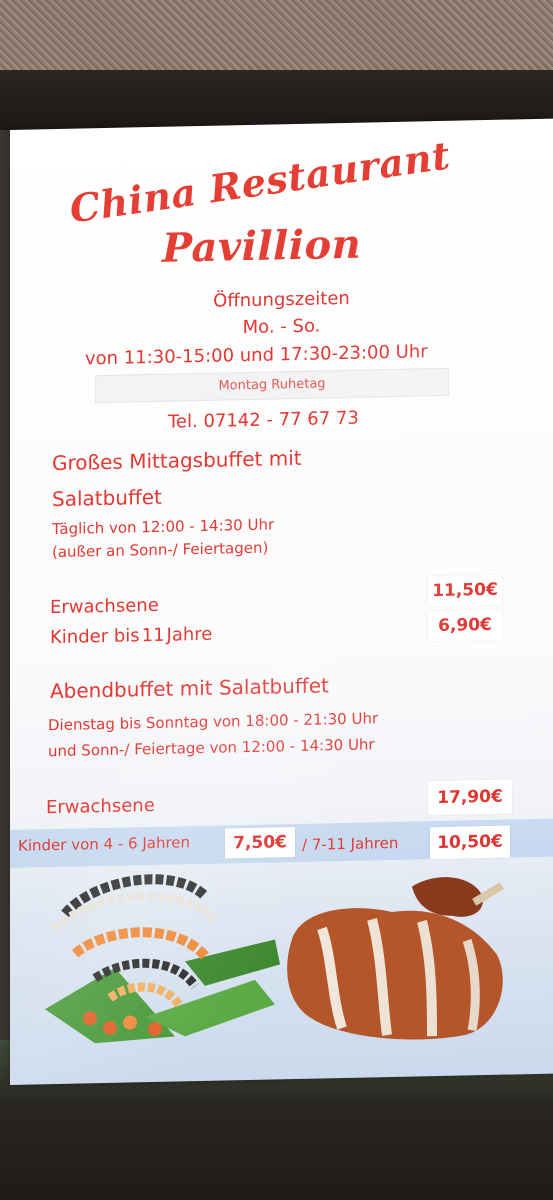 The width and height of the screenshot is (553, 1200). Describe the element at coordinates (260, 182) in the screenshot. I see `restaurant-name-line1: China Restaurant` at that location.